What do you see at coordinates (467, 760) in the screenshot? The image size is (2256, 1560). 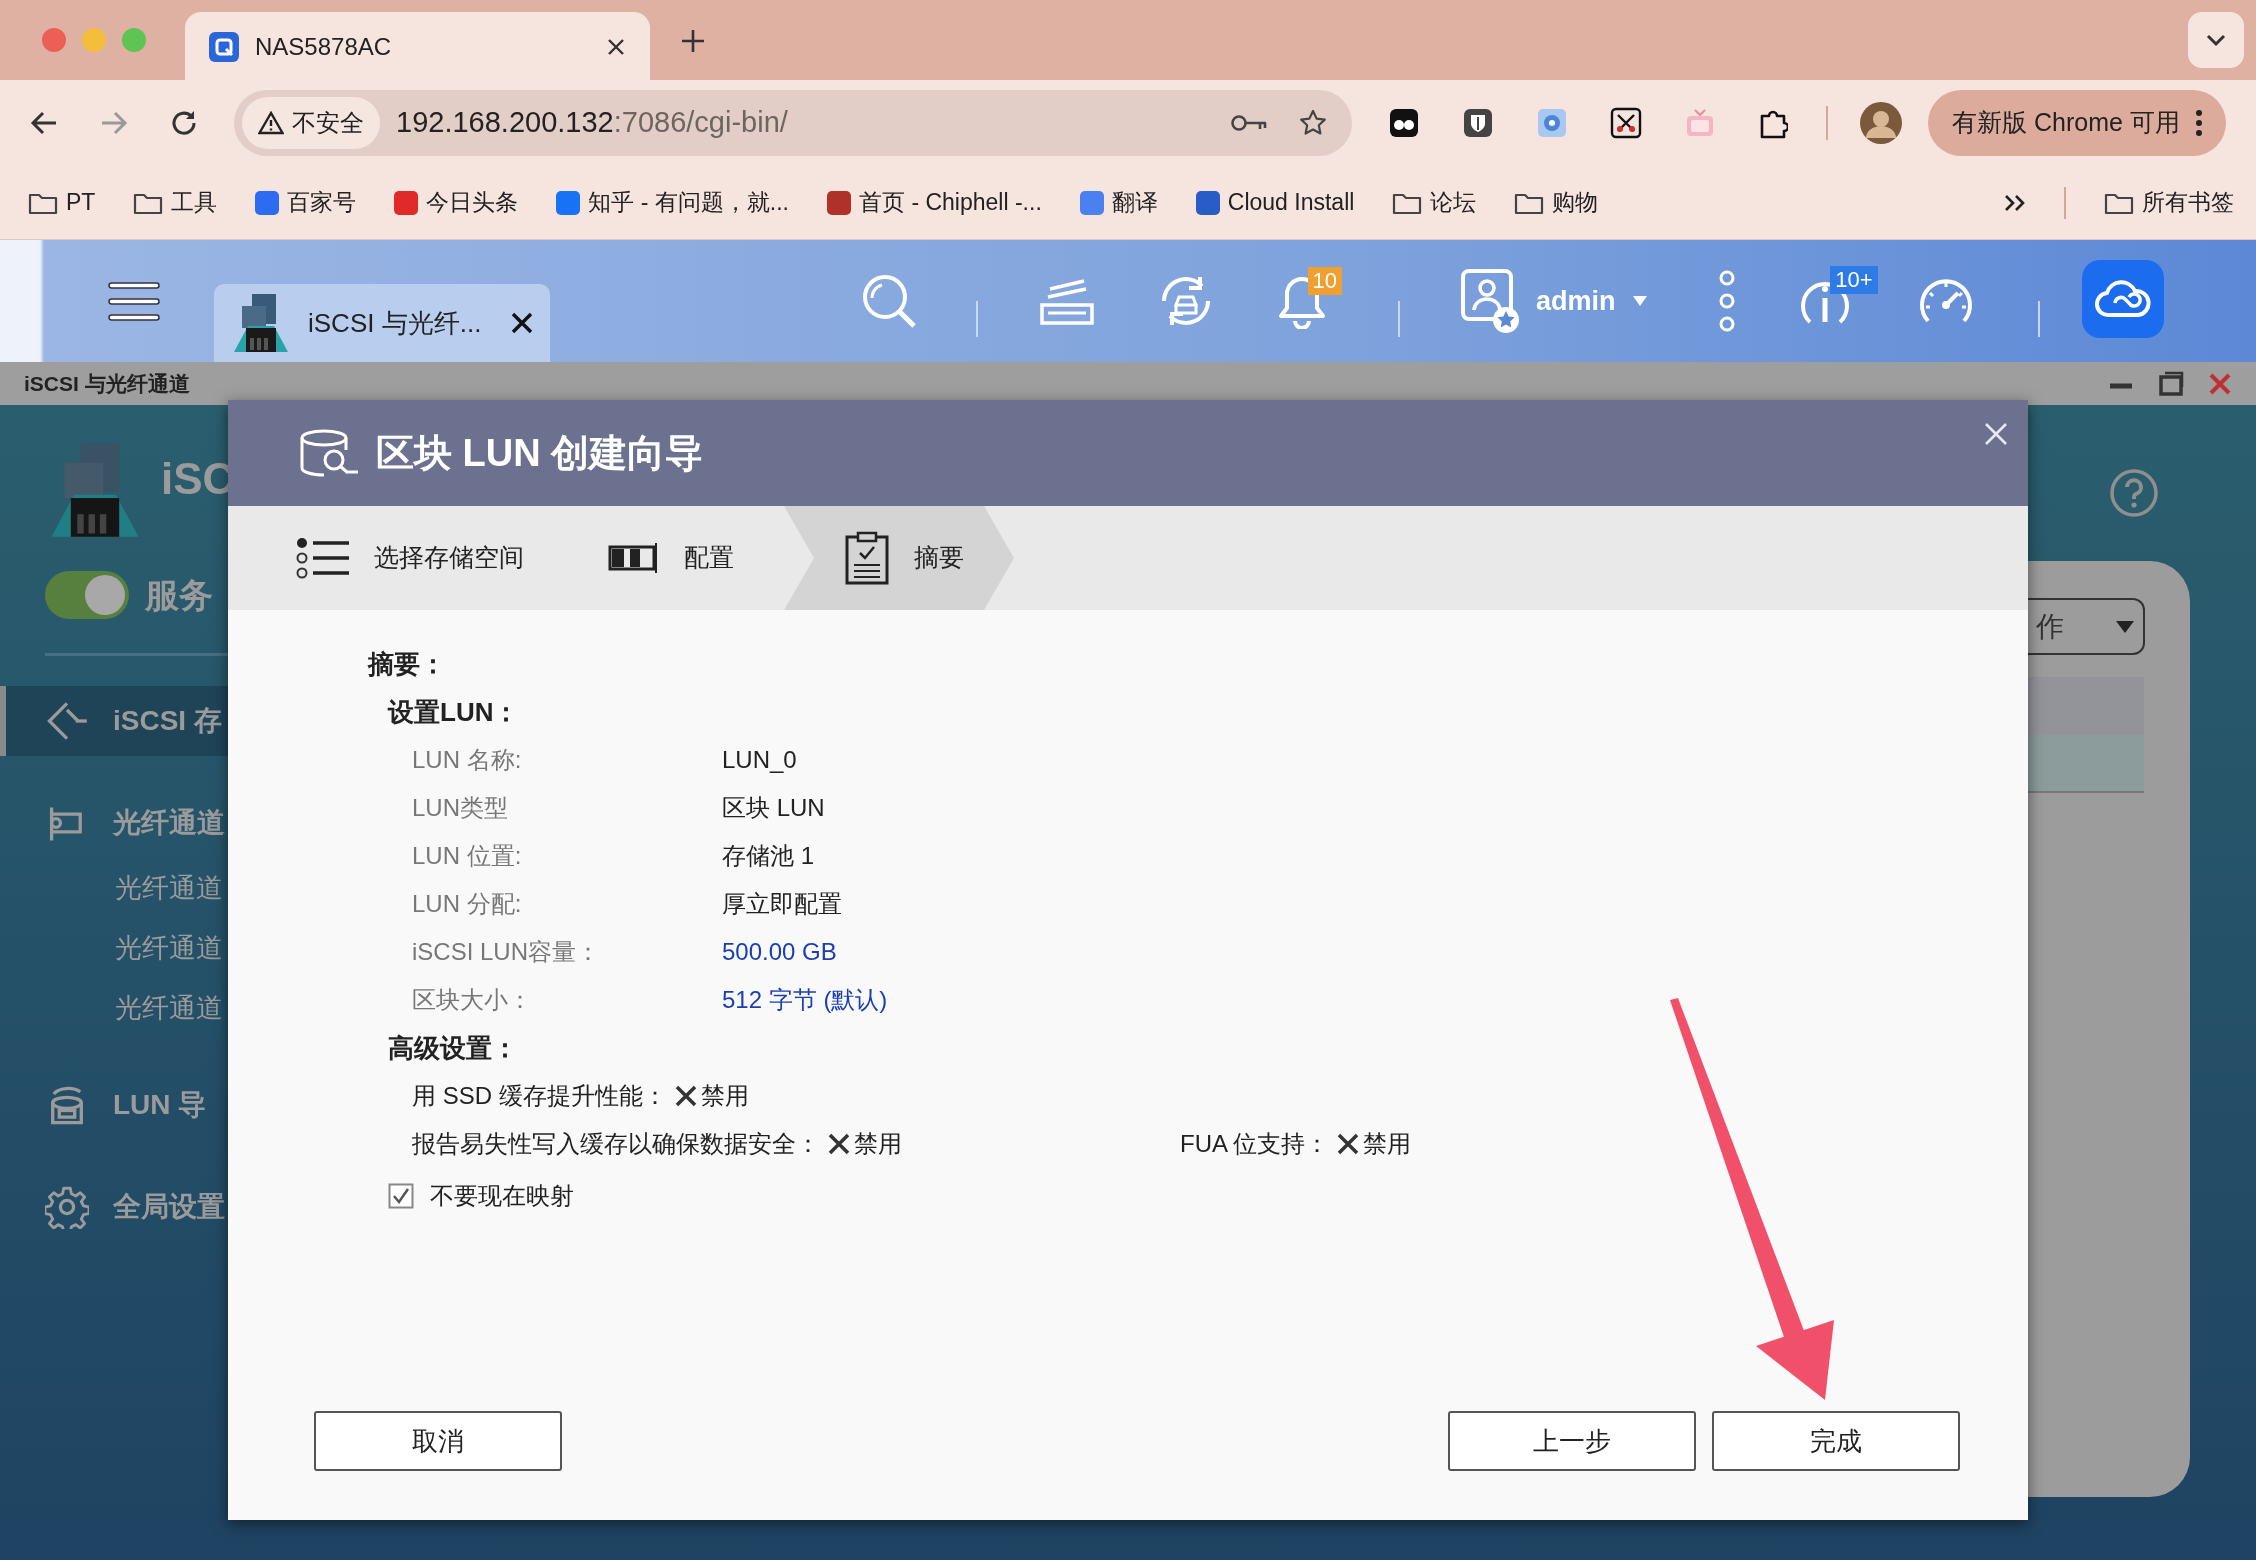 I see `field-label: LUN 名称:` at bounding box center [467, 760].